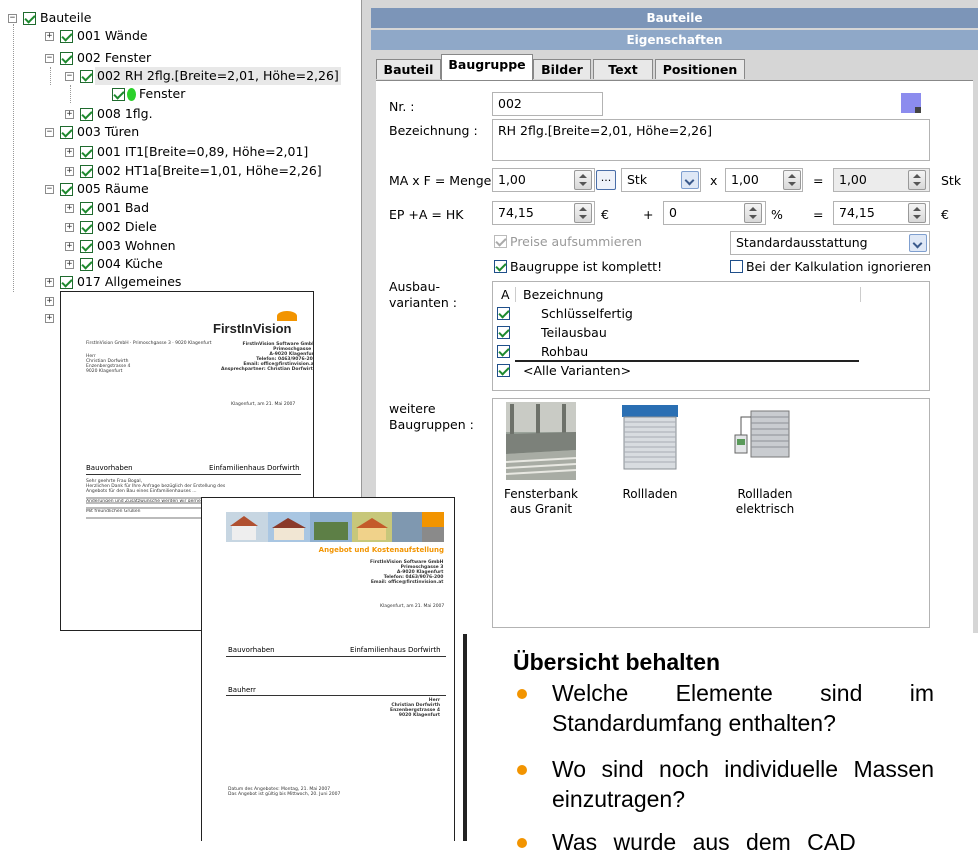 The image size is (978, 857). What do you see at coordinates (678, 332) in the screenshot?
I see `table-row: Teilausbau` at bounding box center [678, 332].